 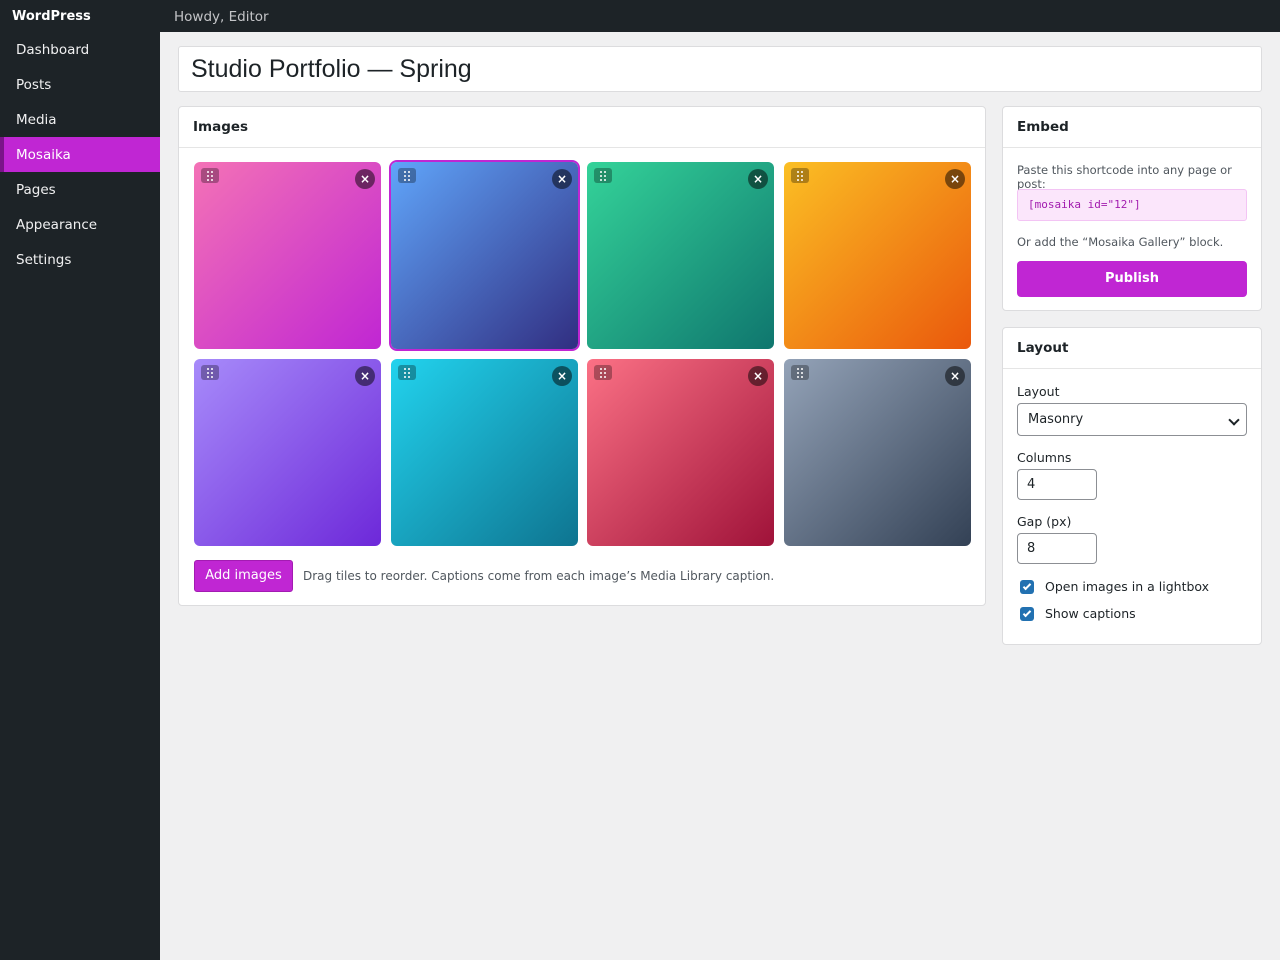 What do you see at coordinates (1234, 420) in the screenshot?
I see `chevron-down-icon` at bounding box center [1234, 420].